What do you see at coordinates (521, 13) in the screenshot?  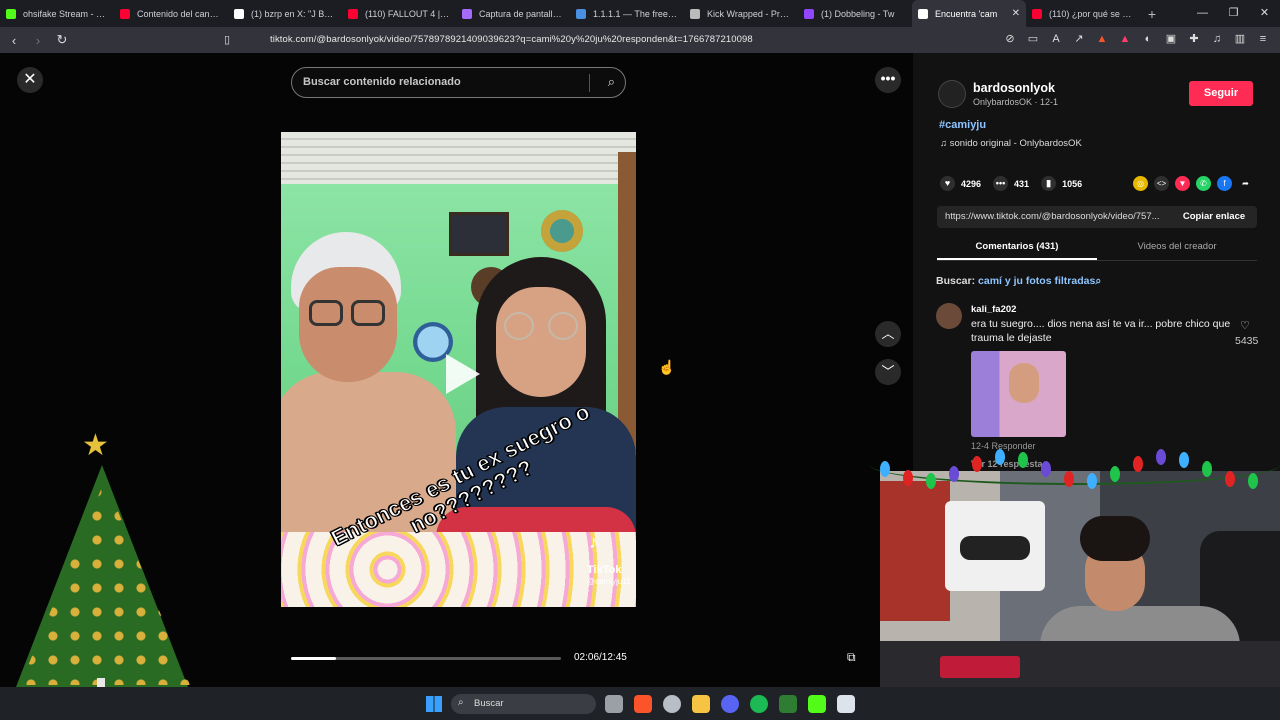 I see `tab-title: Captura de pantalla po` at bounding box center [521, 13].